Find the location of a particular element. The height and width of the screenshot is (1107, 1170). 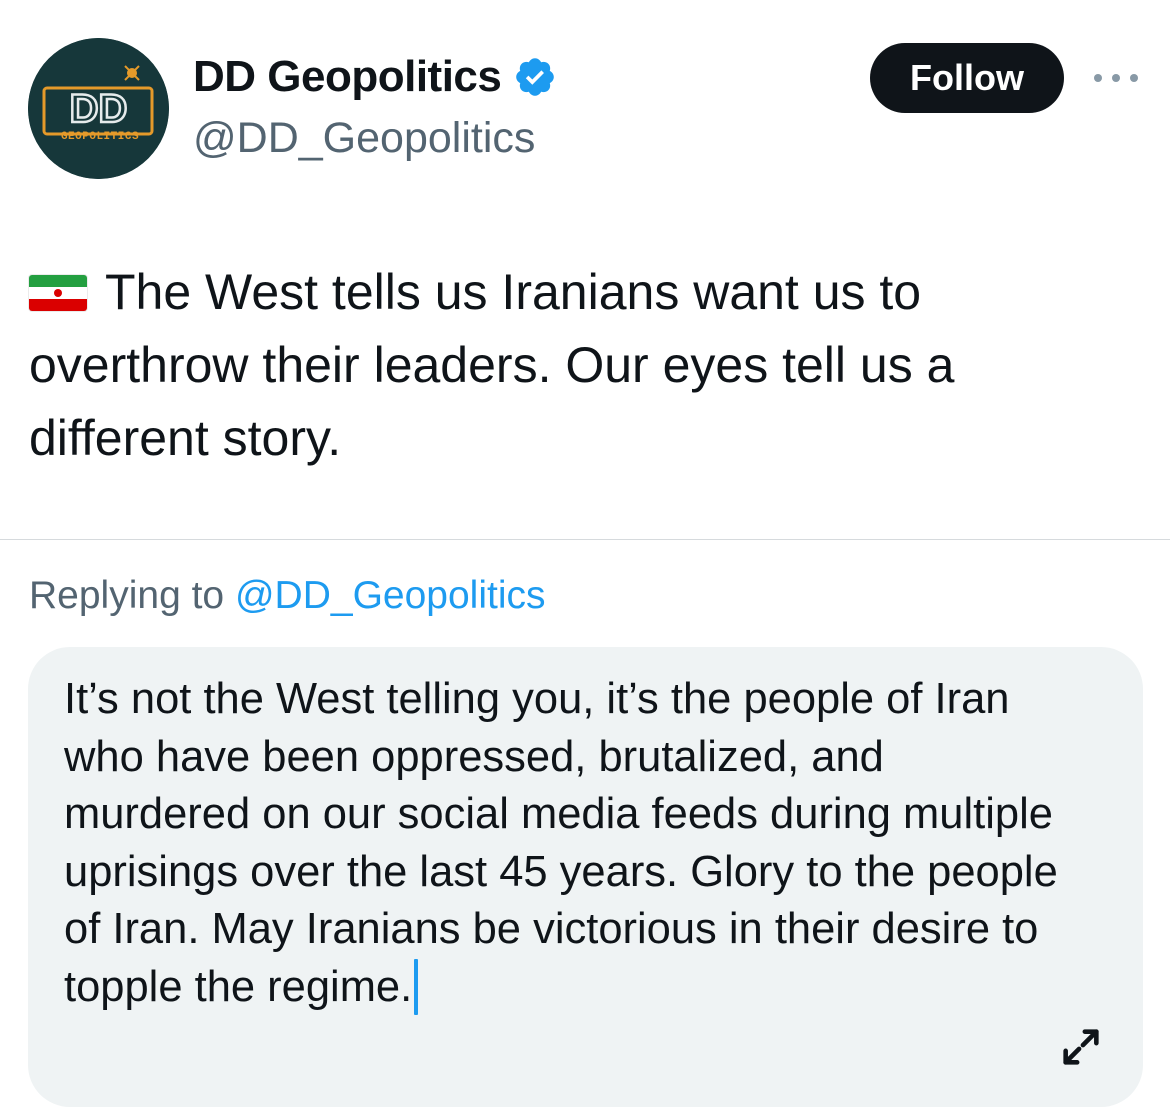

dd-geopolitics-logo: DD GEOPOLITICS is located at coordinates (98, 108).